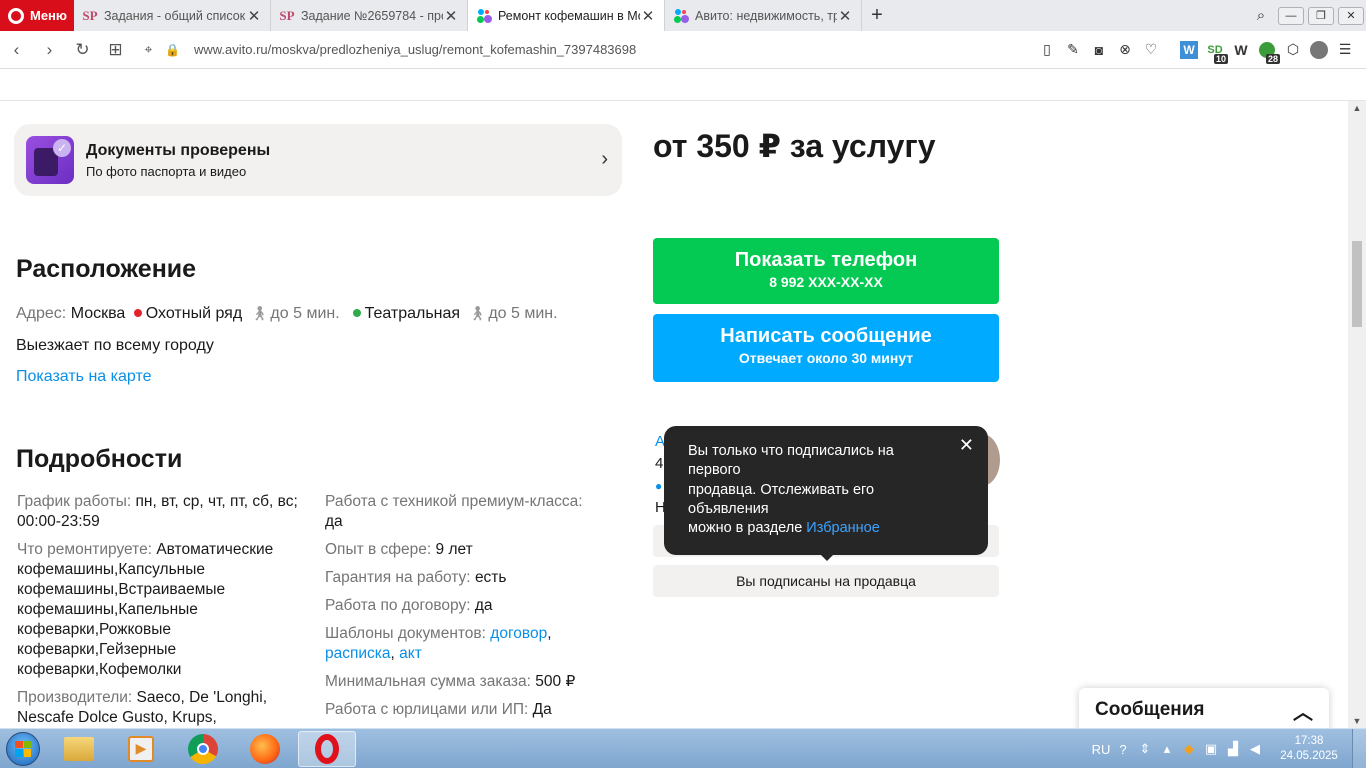  I want to click on show-on-map-link: Показать на карте, so click(83, 377).